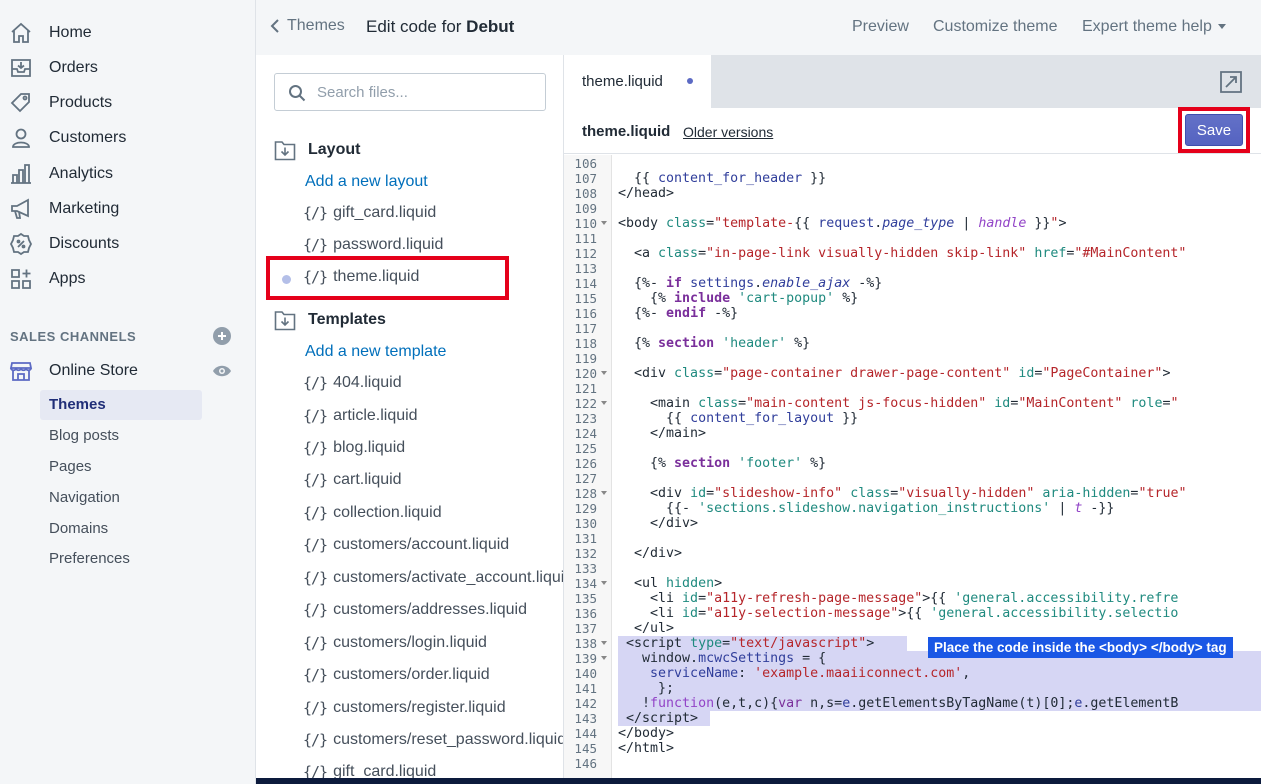 The width and height of the screenshot is (1261, 784). Describe the element at coordinates (121, 498) in the screenshot. I see `subnav-navigation: Navigation` at that location.